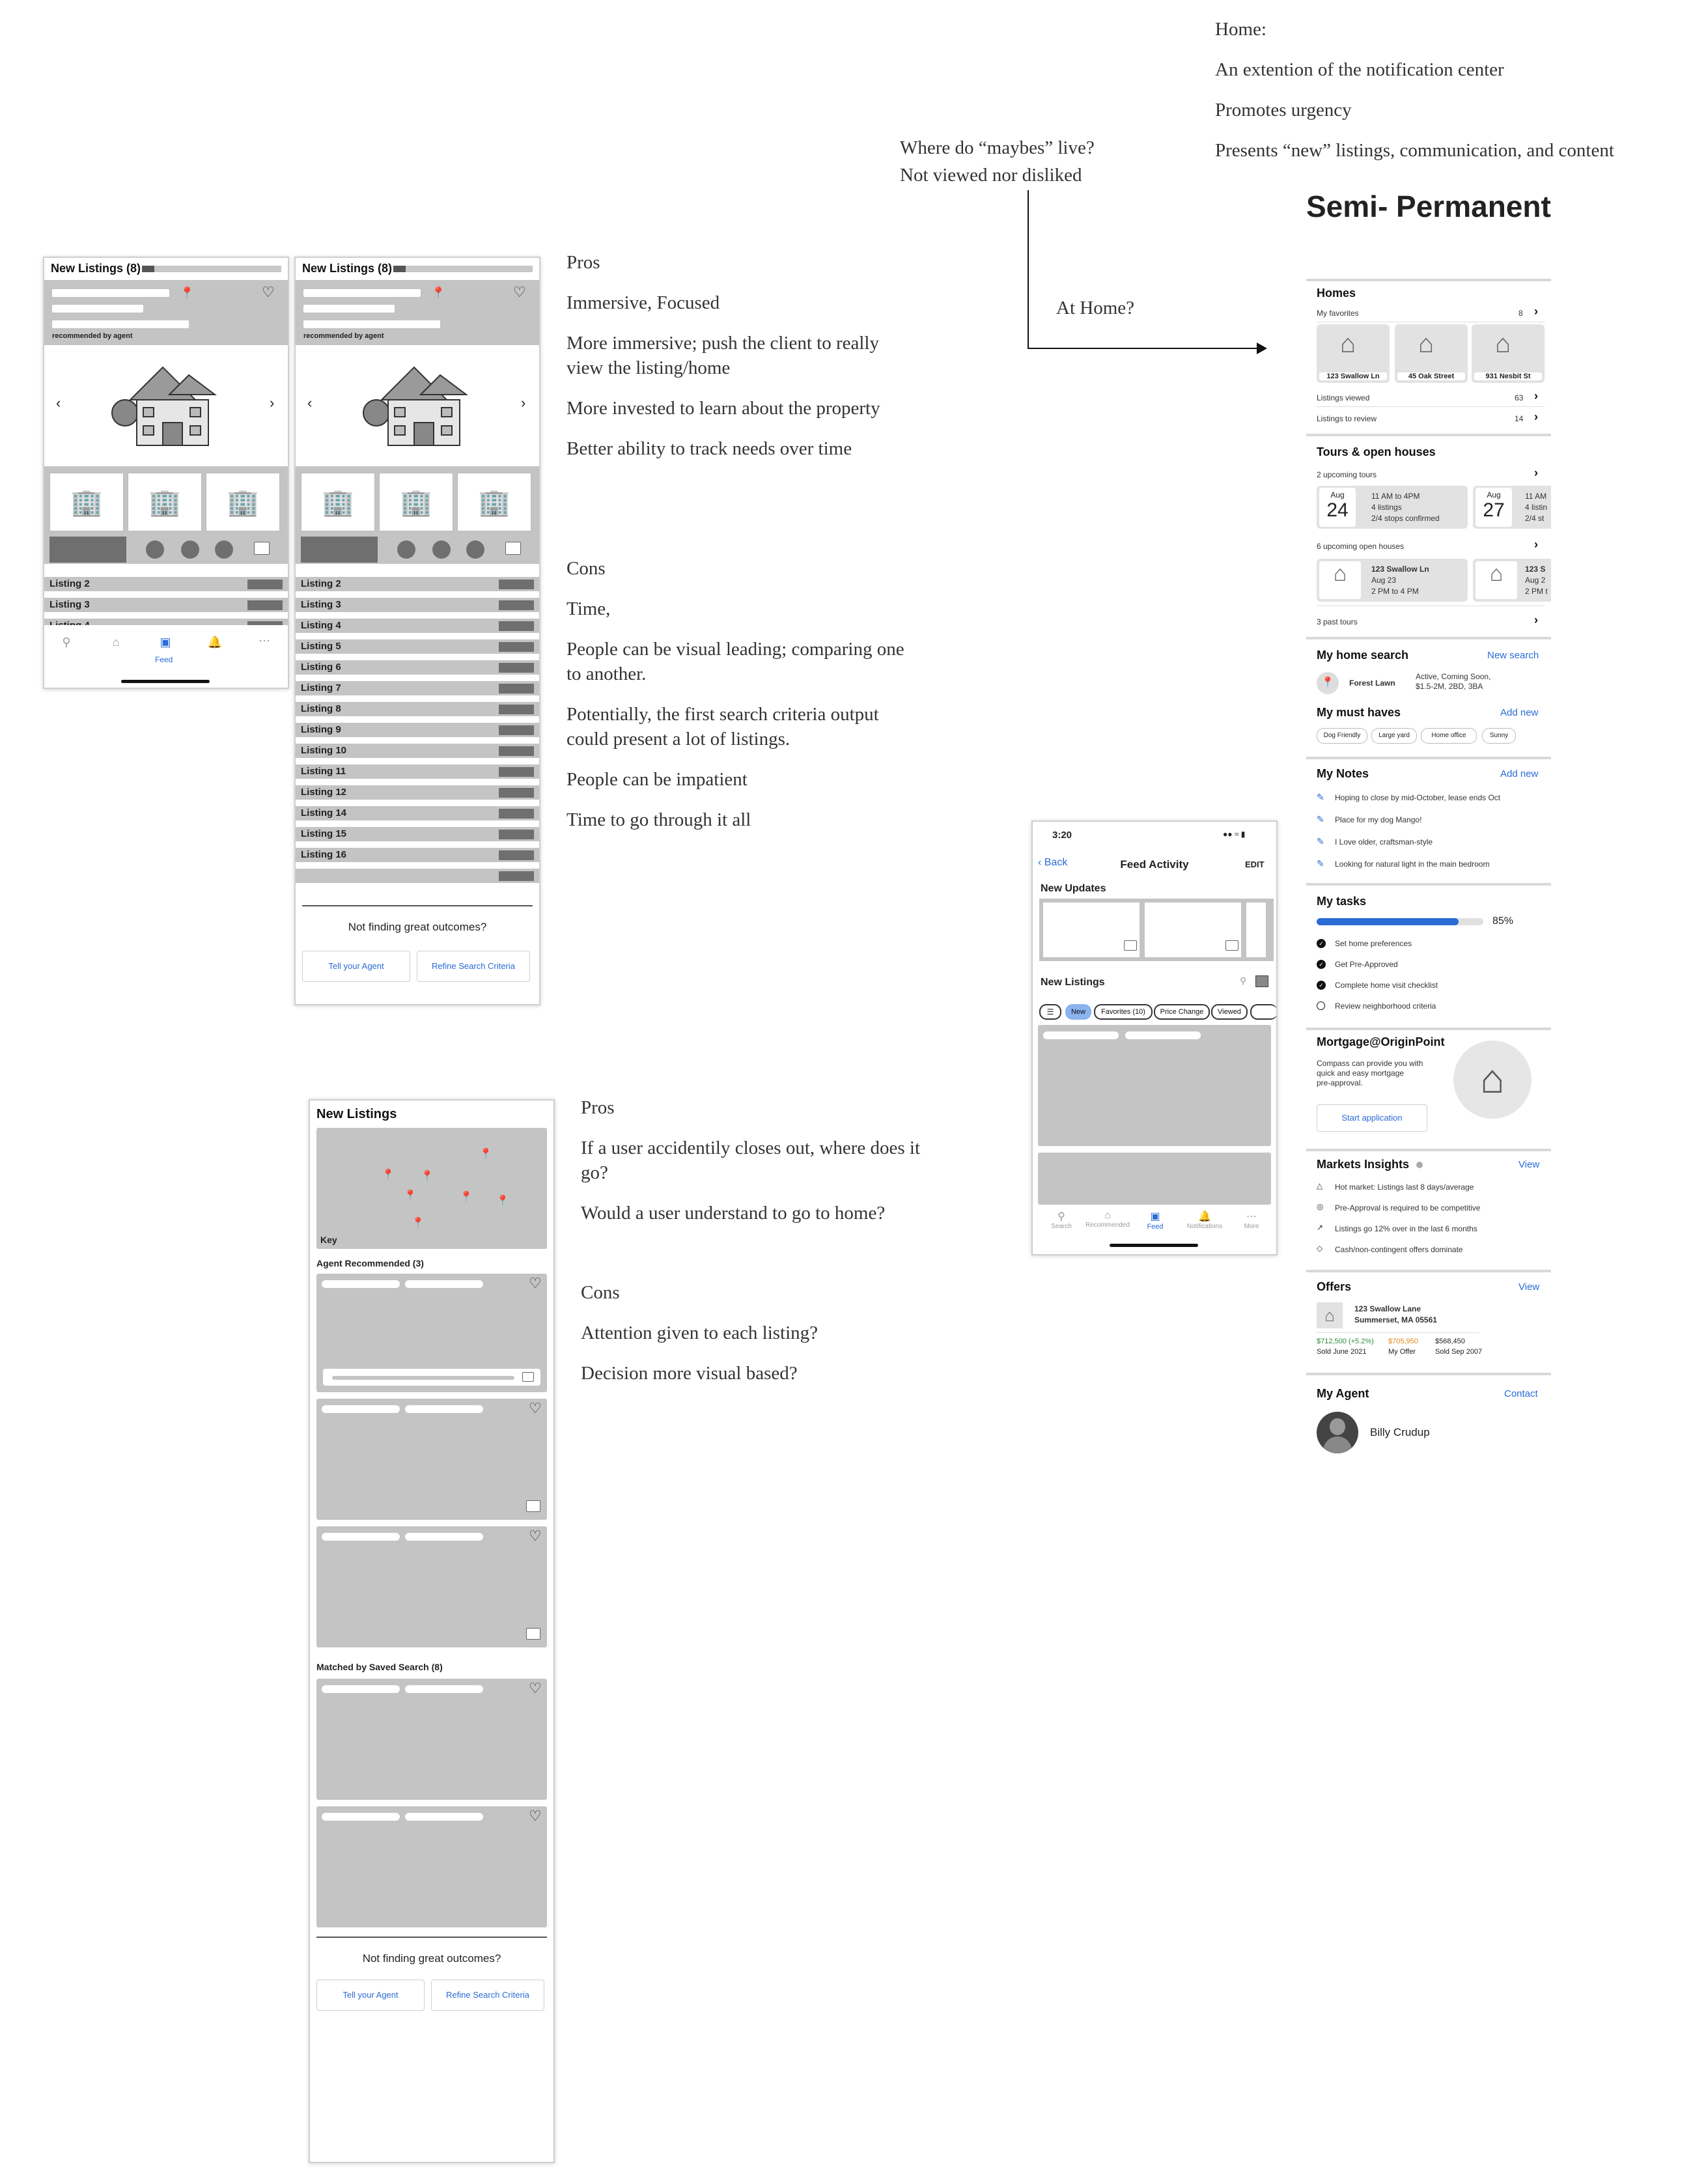 The image size is (1693, 2184). I want to click on add-must-have-link: Add new, so click(1519, 713).